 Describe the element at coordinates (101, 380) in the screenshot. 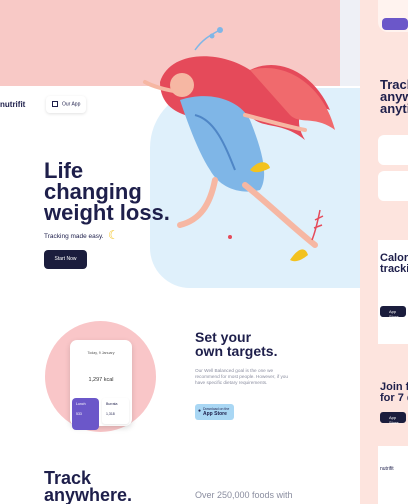

I see `phone-kcal: 1,297 kcal` at that location.